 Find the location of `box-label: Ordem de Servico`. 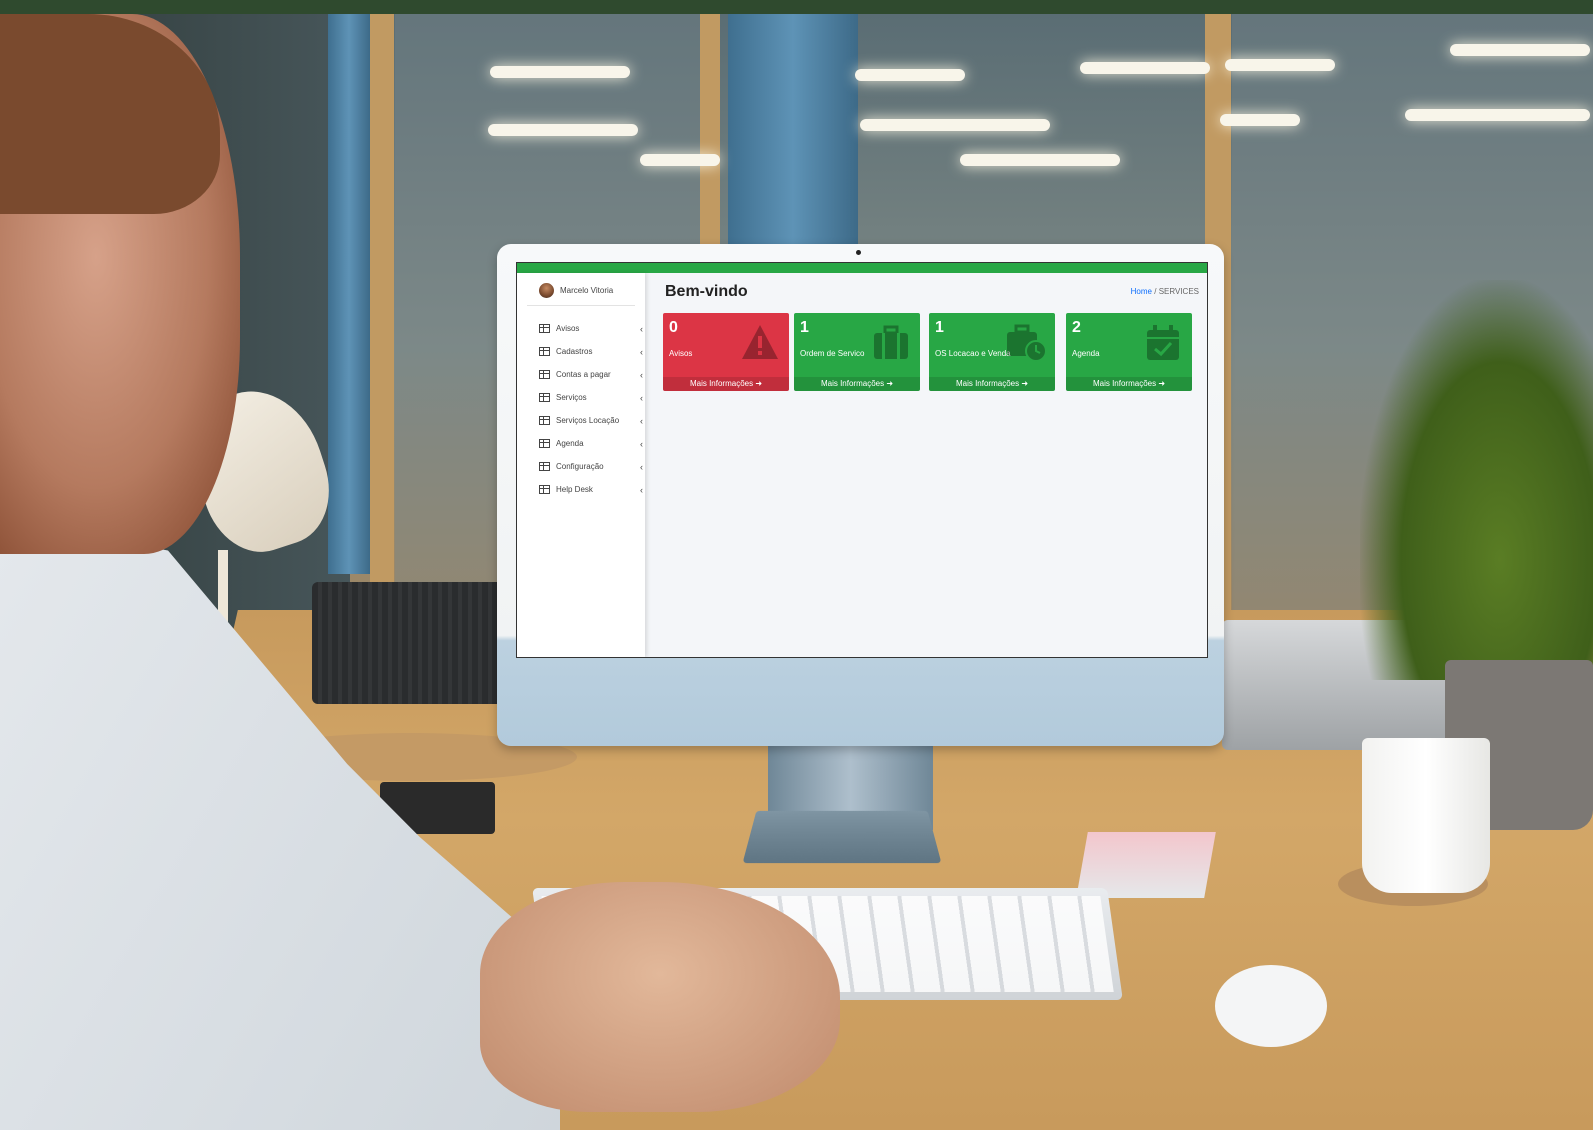

box-label: Ordem de Servico is located at coordinates (832, 353).